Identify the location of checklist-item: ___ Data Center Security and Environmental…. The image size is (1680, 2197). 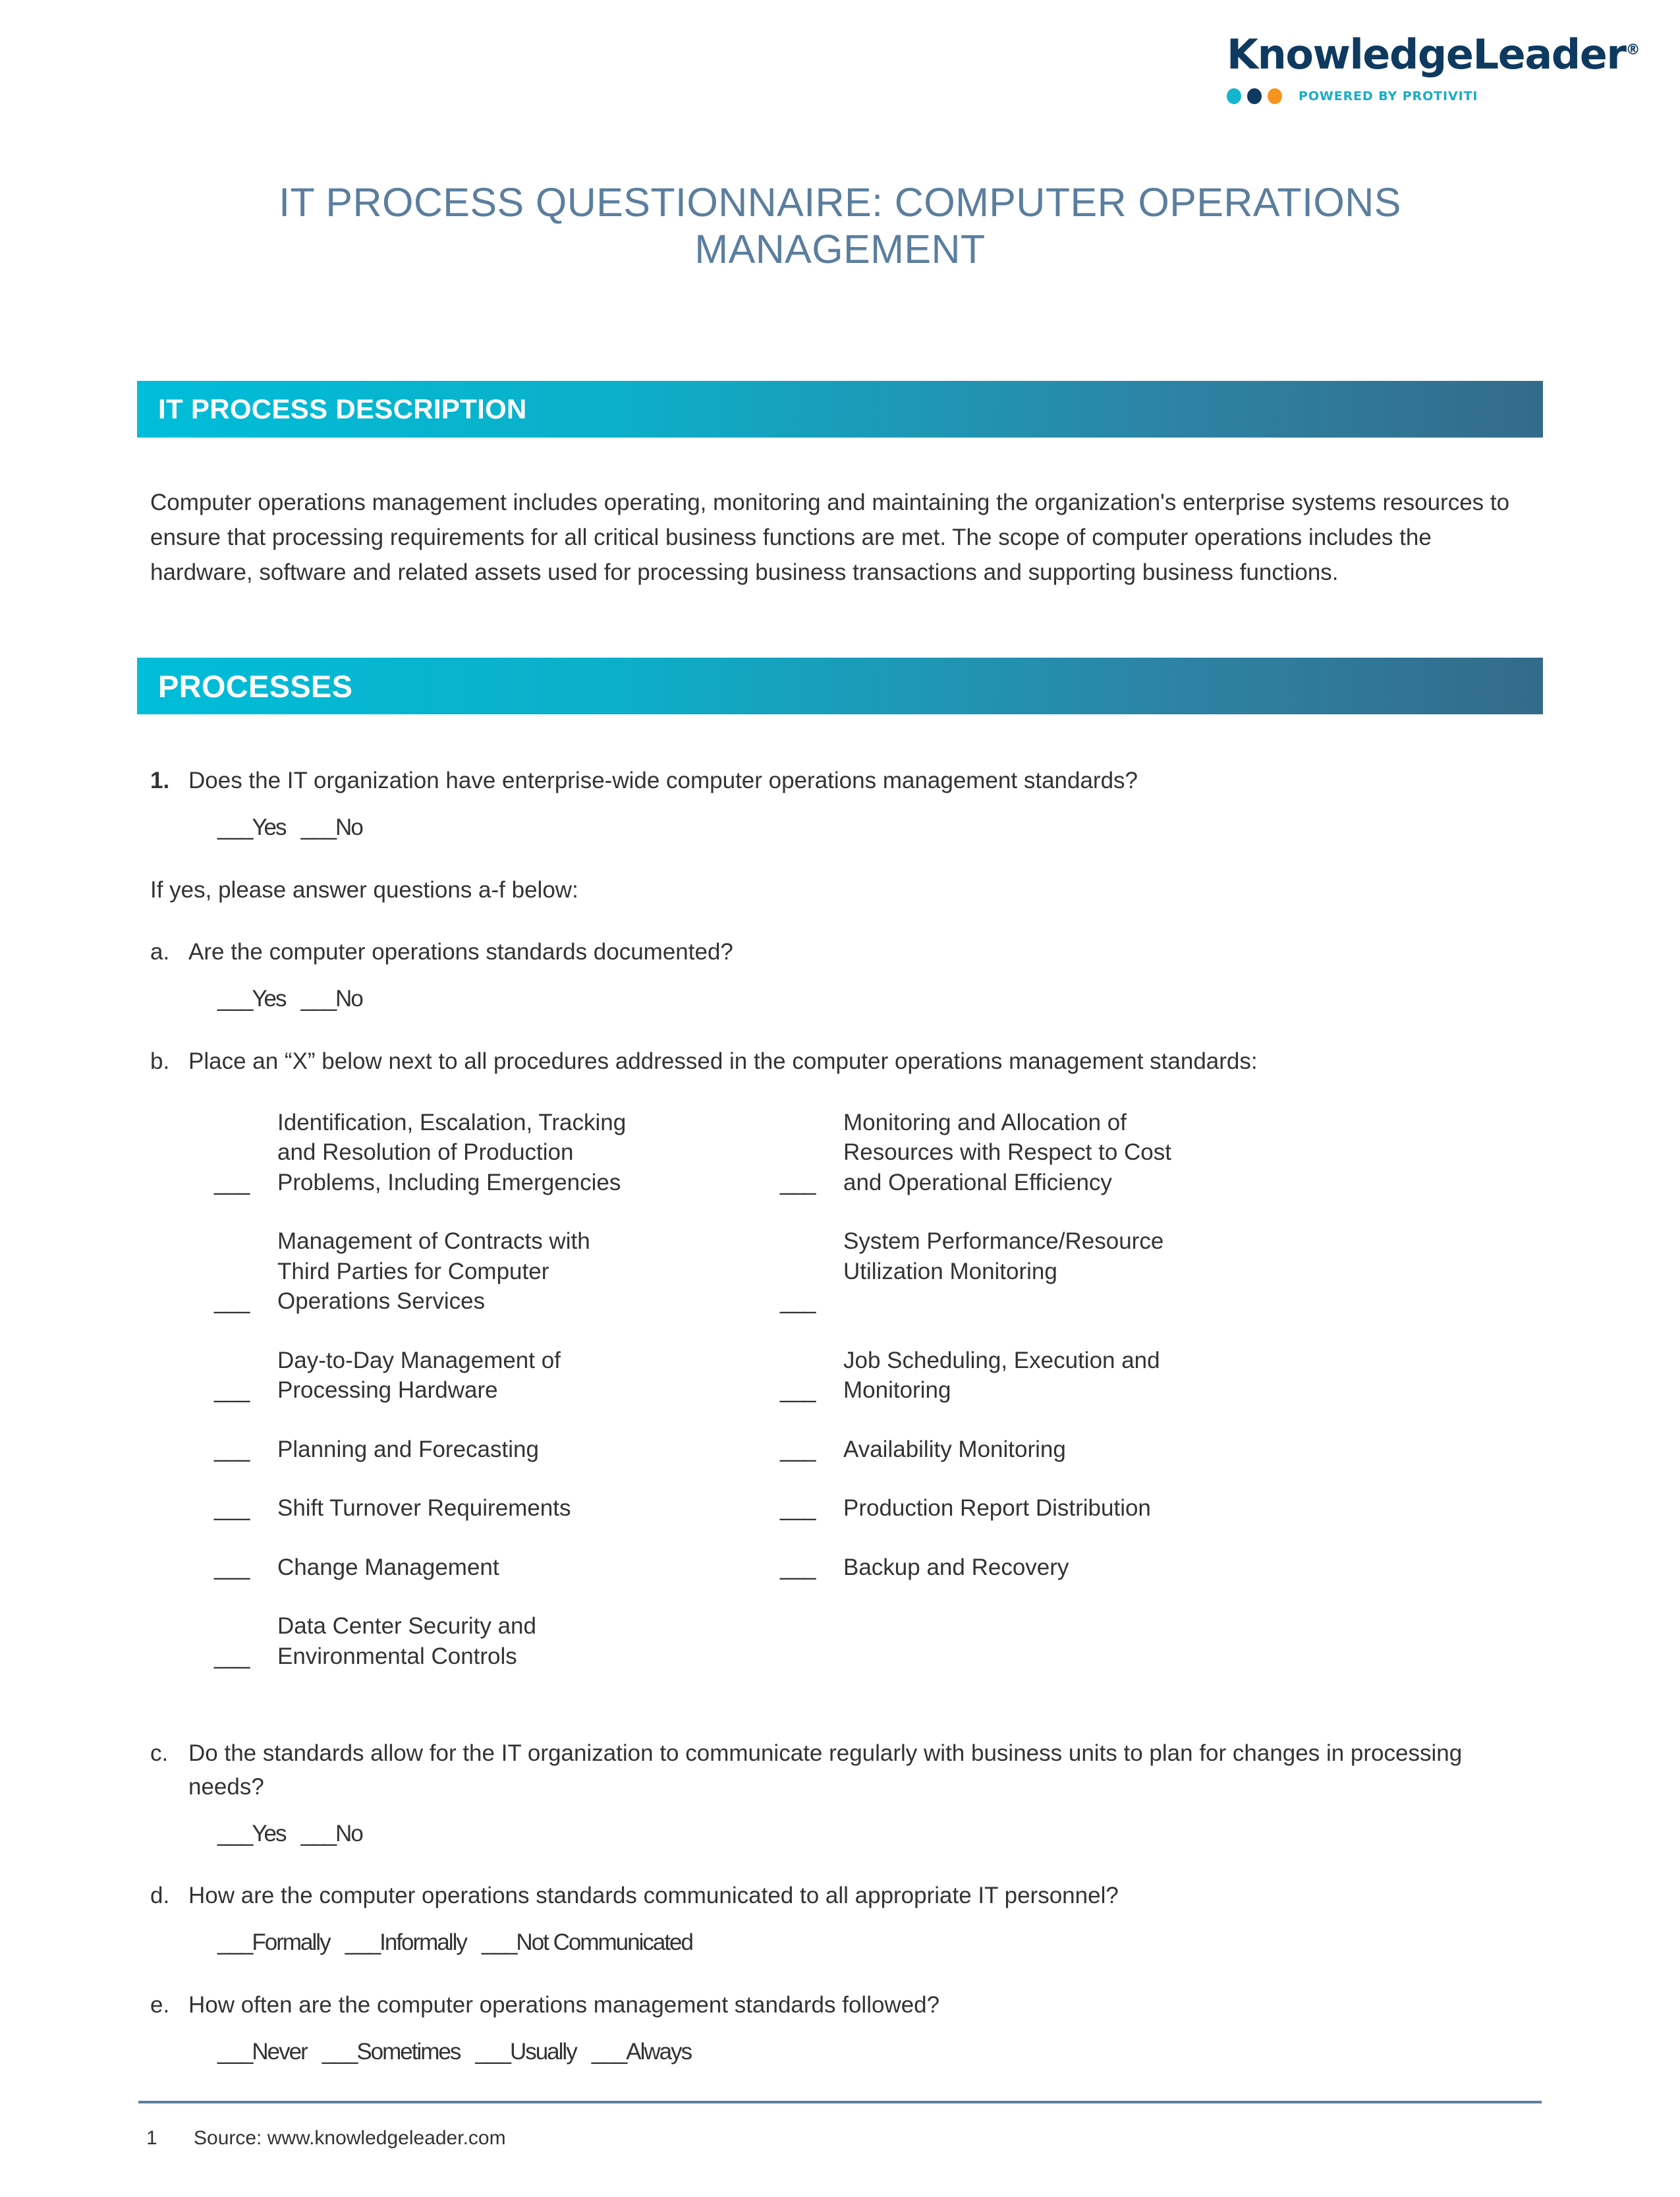
(474, 1641).